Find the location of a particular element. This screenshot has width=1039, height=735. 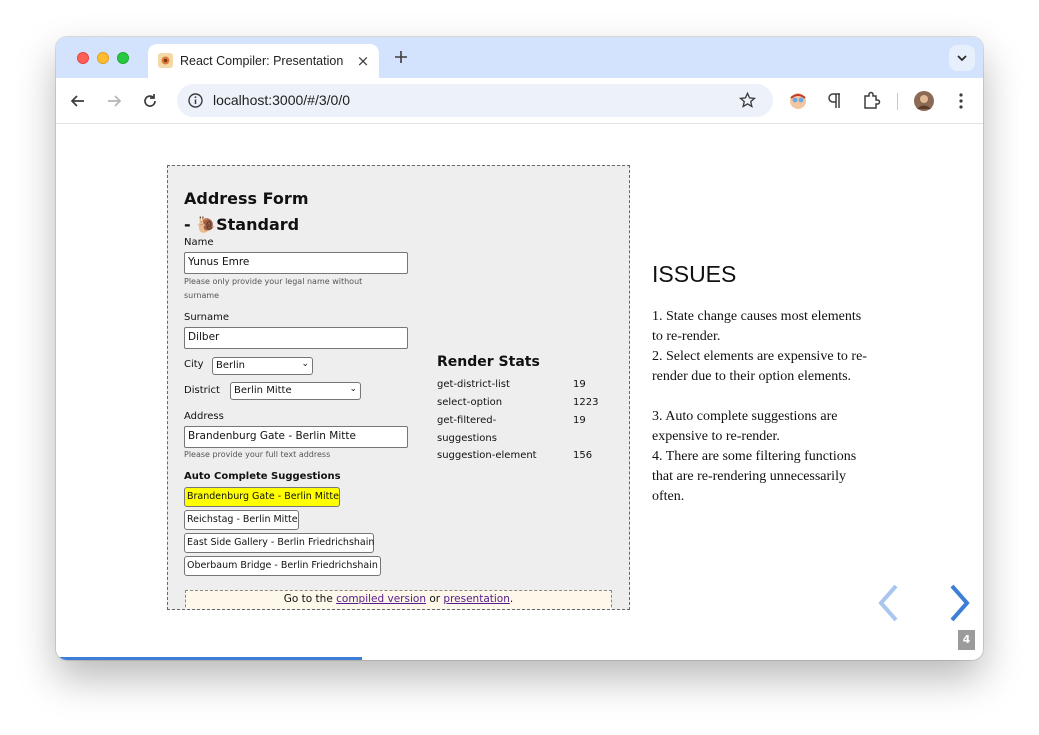

suggestion-item: Brandenburg Gate - Berlin Mitte is located at coordinates (262, 497).